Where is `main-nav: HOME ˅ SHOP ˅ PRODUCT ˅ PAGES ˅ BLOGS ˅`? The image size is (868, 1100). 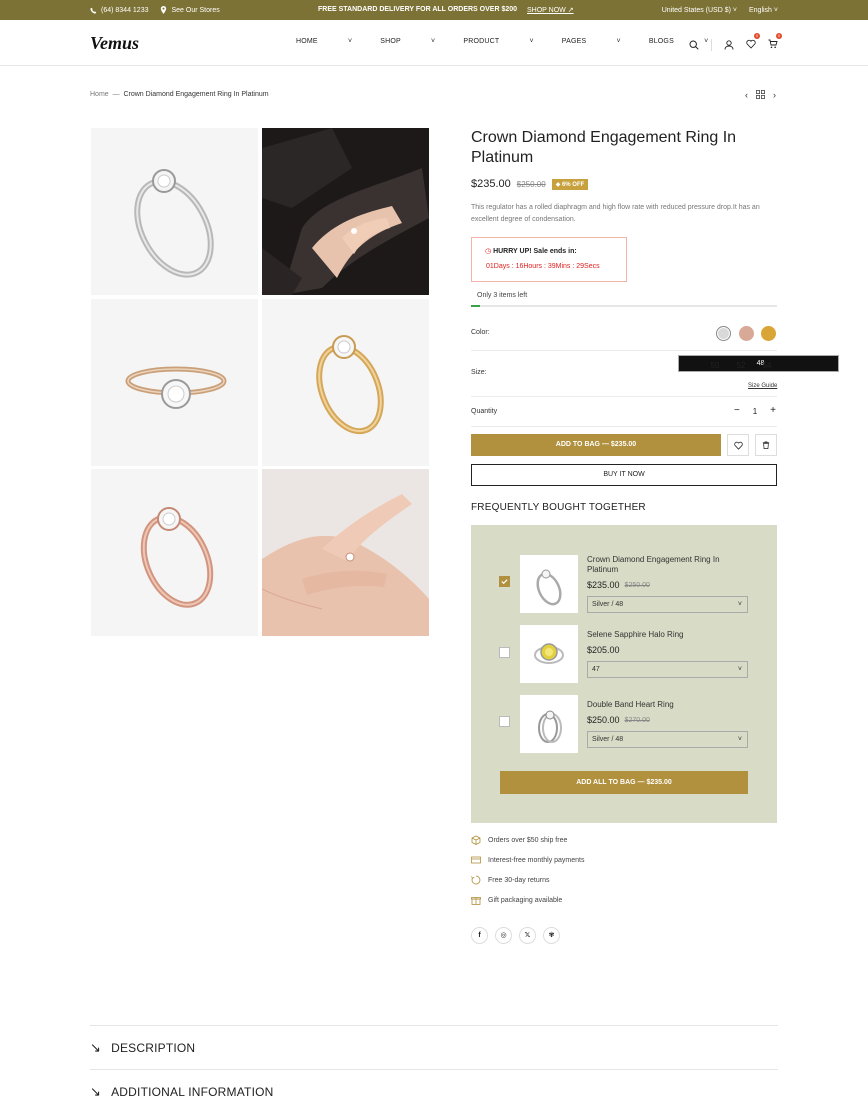
main-nav: HOME ˅ SHOP ˅ PRODUCT ˅ PAGES ˅ BLOGS ˅ is located at coordinates (516, 41).